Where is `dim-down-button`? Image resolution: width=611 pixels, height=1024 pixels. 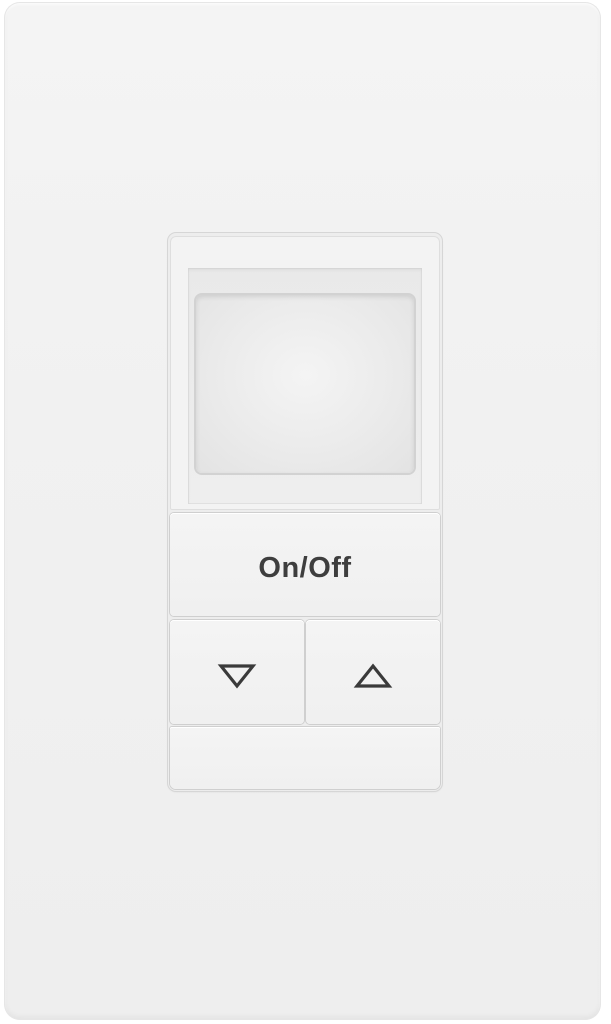
dim-down-button is located at coordinates (237, 672).